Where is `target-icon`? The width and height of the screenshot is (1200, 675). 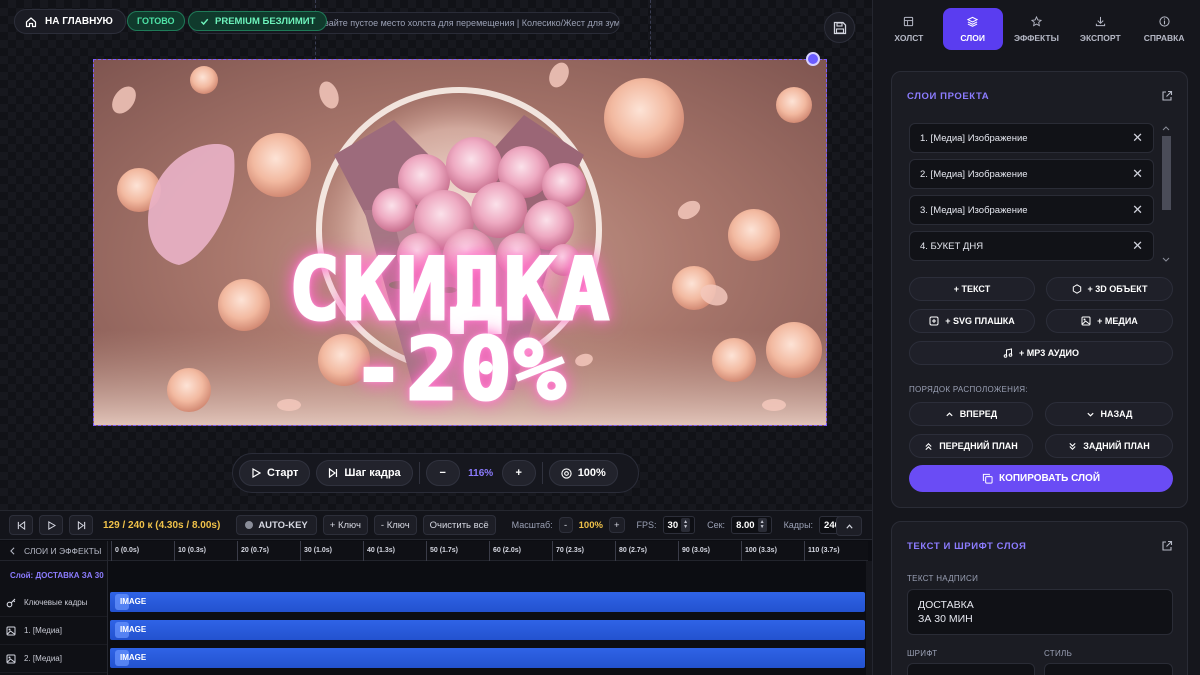 target-icon is located at coordinates (566, 473).